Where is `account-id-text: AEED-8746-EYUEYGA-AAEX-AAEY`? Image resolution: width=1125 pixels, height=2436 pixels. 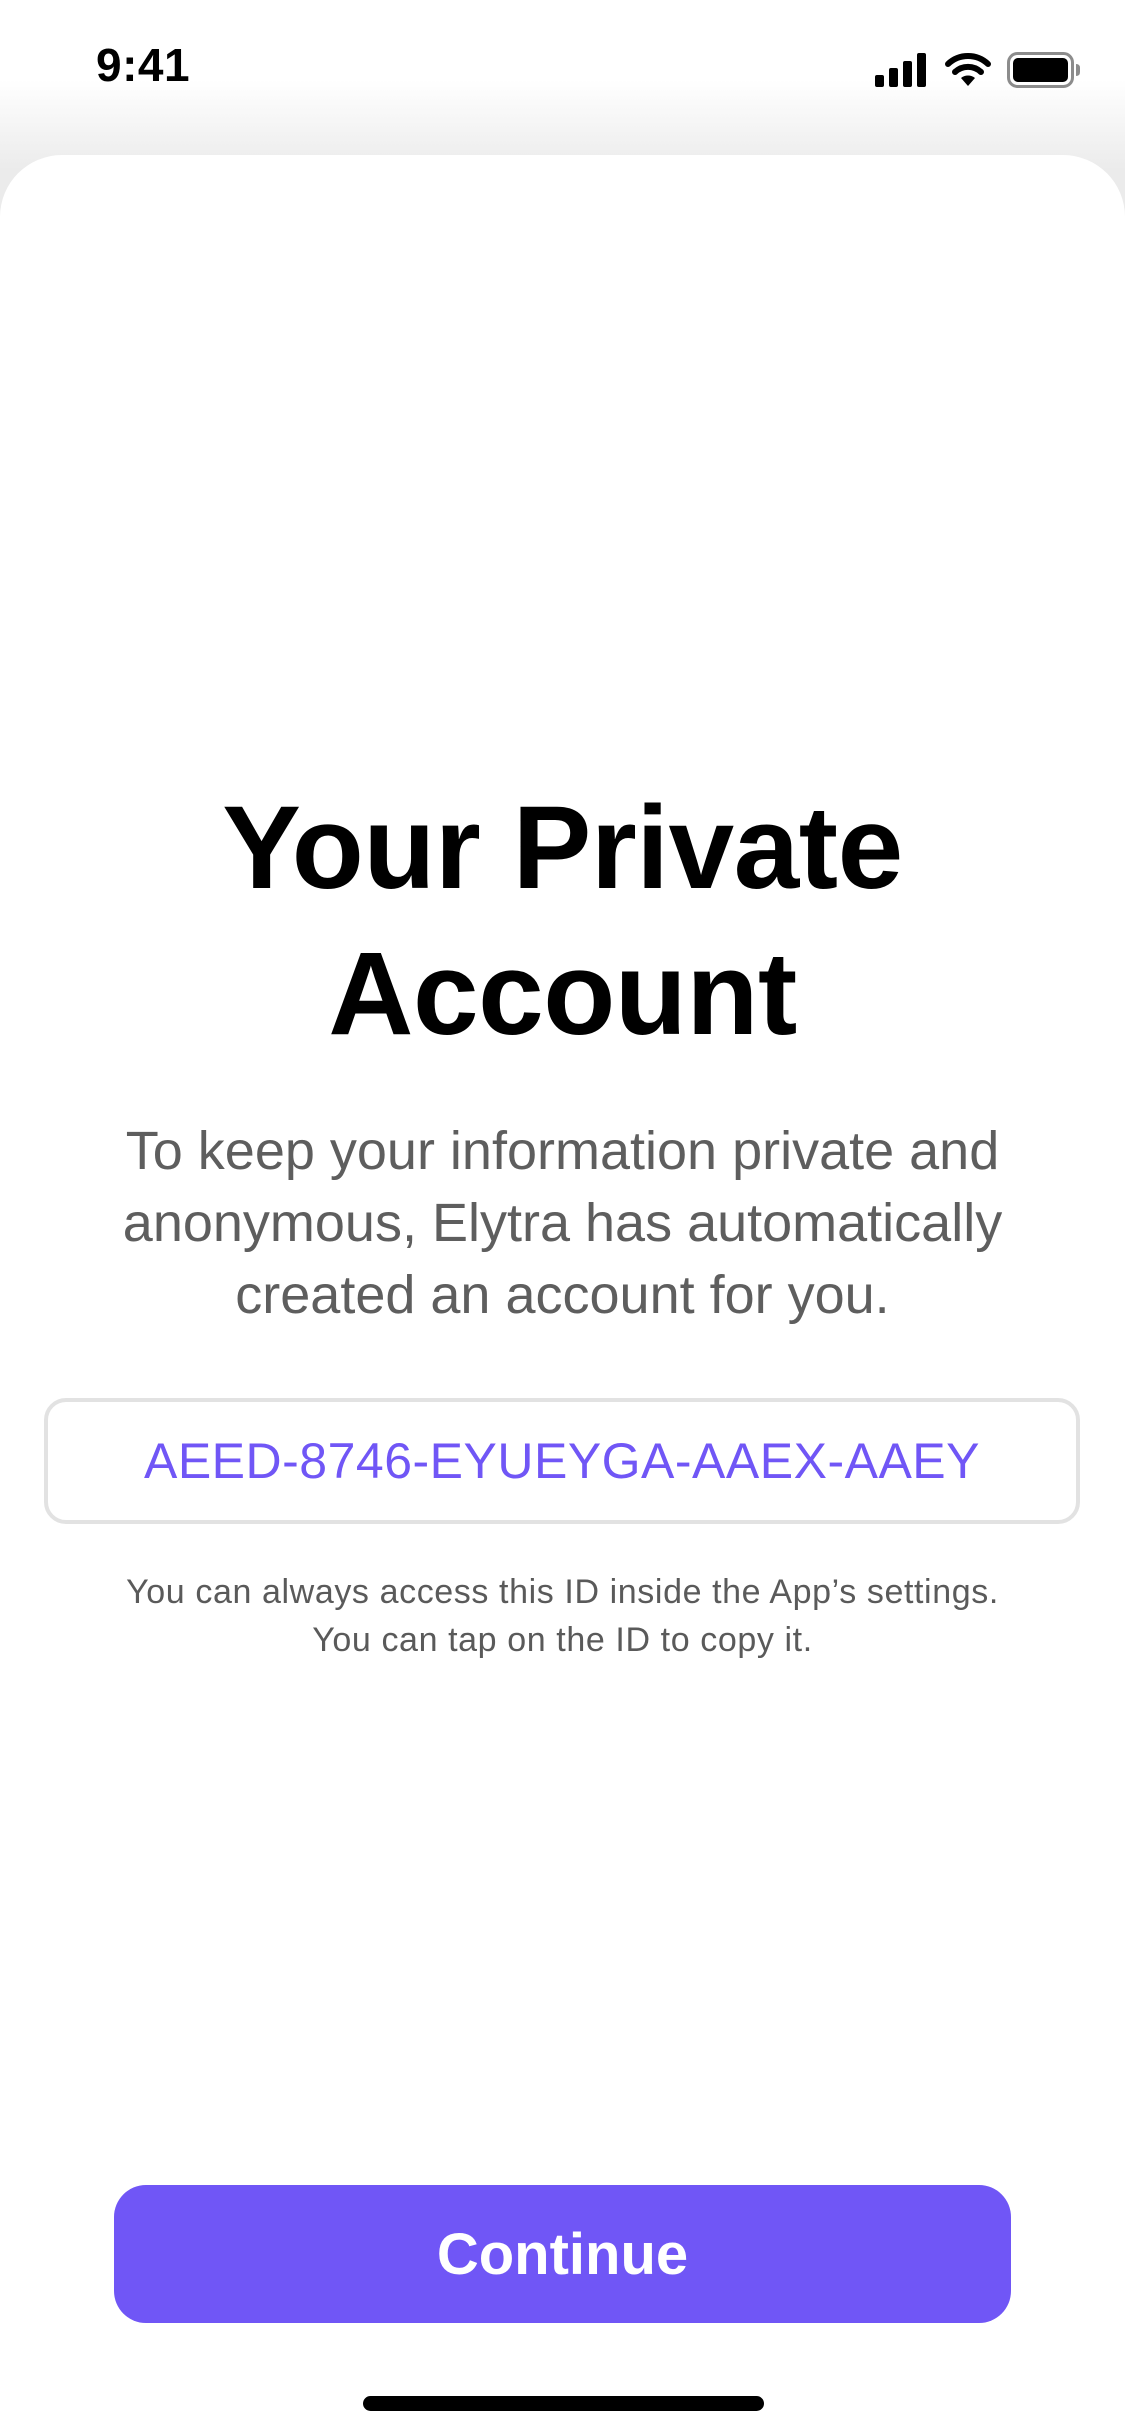 account-id-text: AEED-8746-EYUEYGA-AAEX-AAEY is located at coordinates (562, 1461).